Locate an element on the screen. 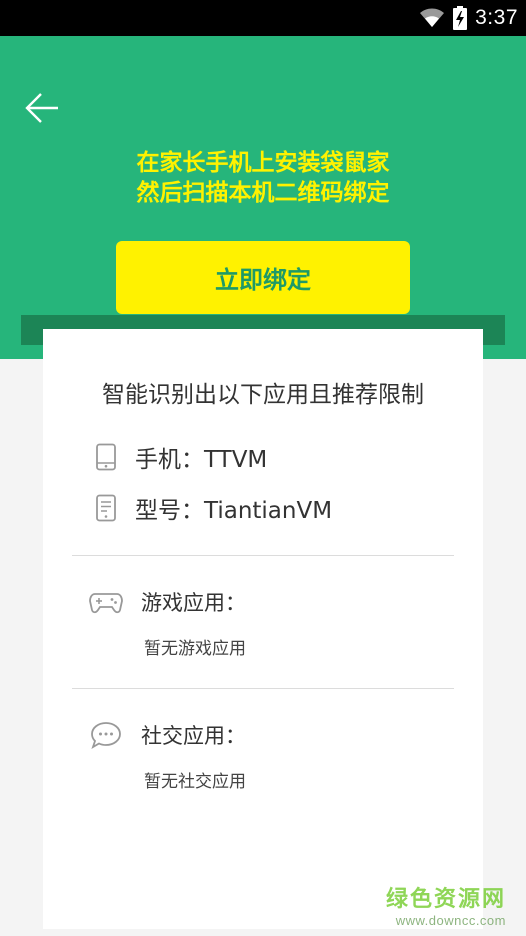 The image size is (526, 936). phone-icon is located at coordinates (106, 457).